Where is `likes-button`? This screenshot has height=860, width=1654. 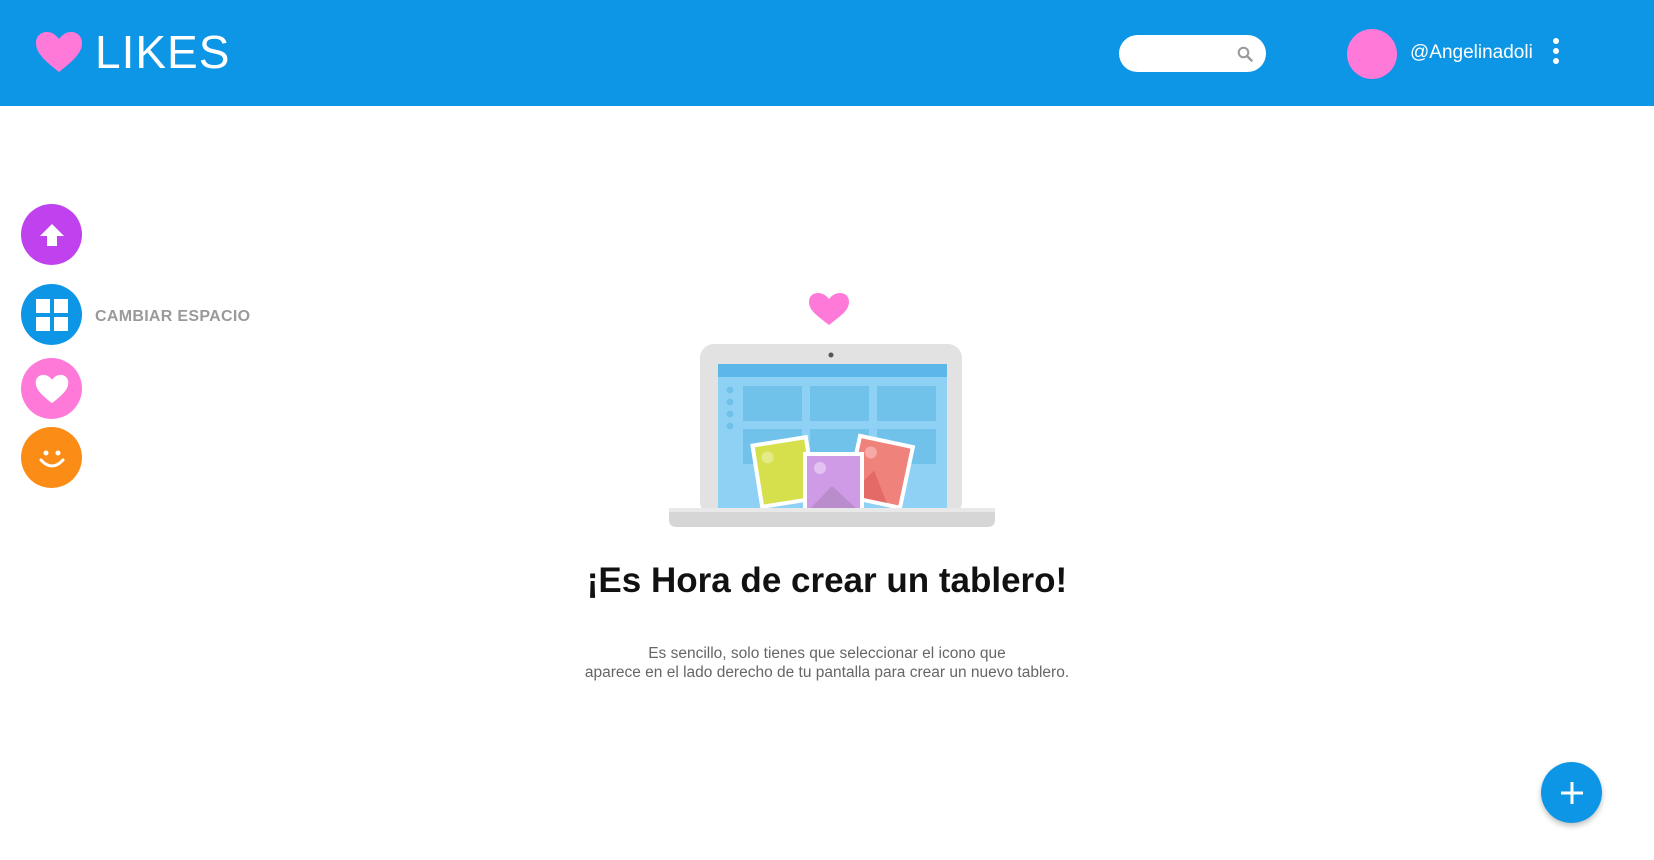
likes-button is located at coordinates (51, 388).